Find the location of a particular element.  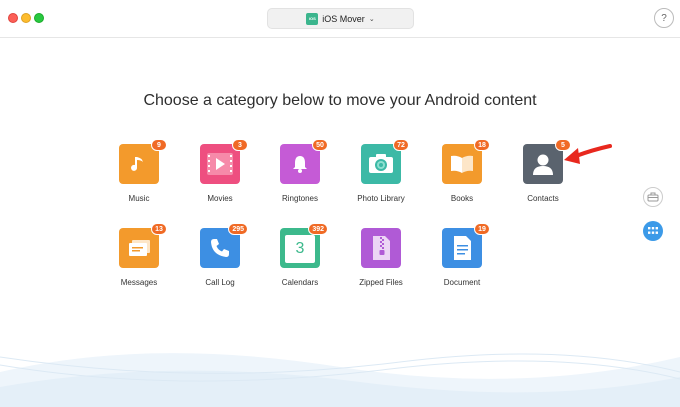

grid-icon is located at coordinates (653, 230).